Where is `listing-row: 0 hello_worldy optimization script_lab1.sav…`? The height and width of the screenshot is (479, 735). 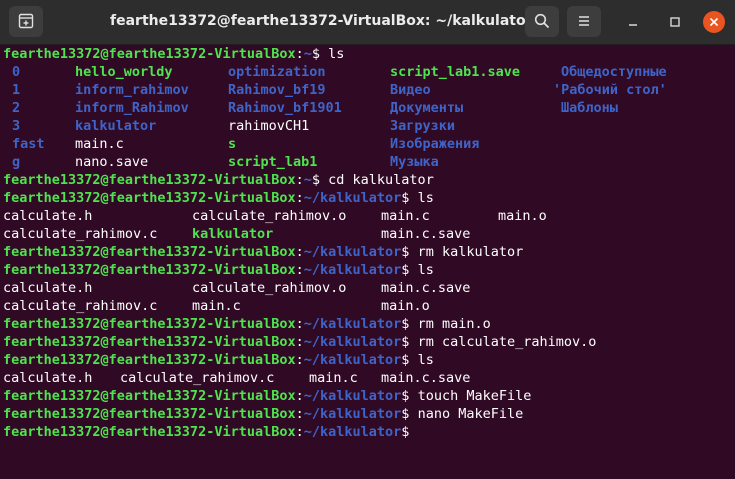
listing-row: 0 hello_worldy optimization script_lab1.sav… is located at coordinates (368, 72).